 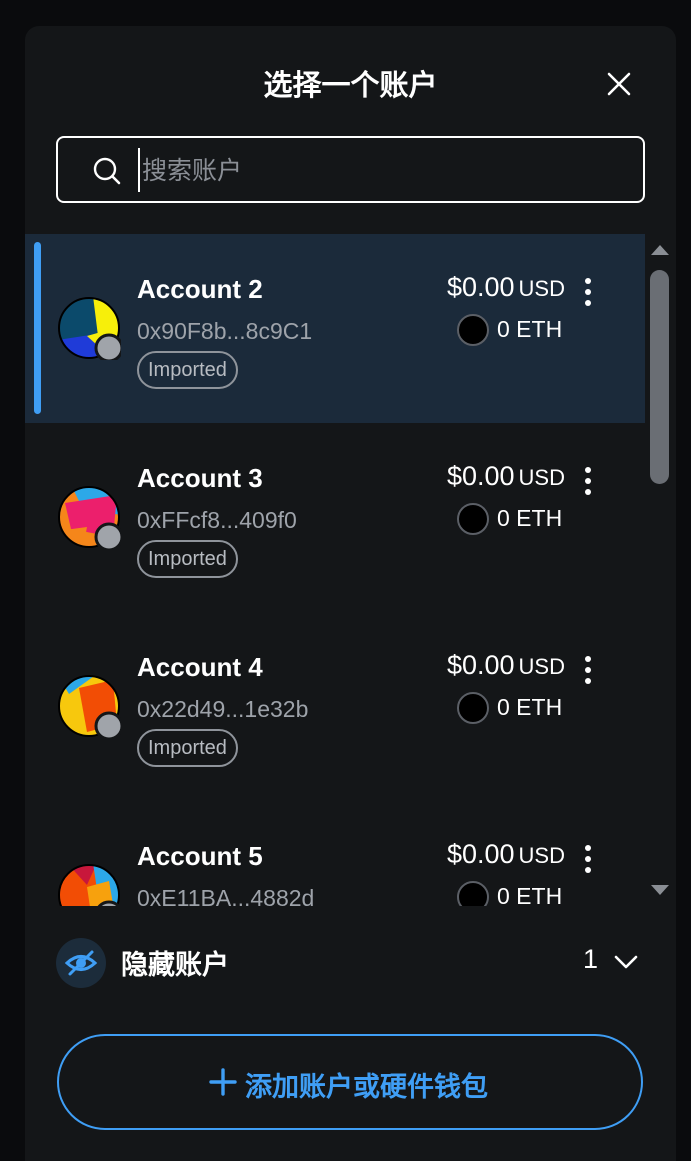 I want to click on account-name: Account 5, so click(x=200, y=856).